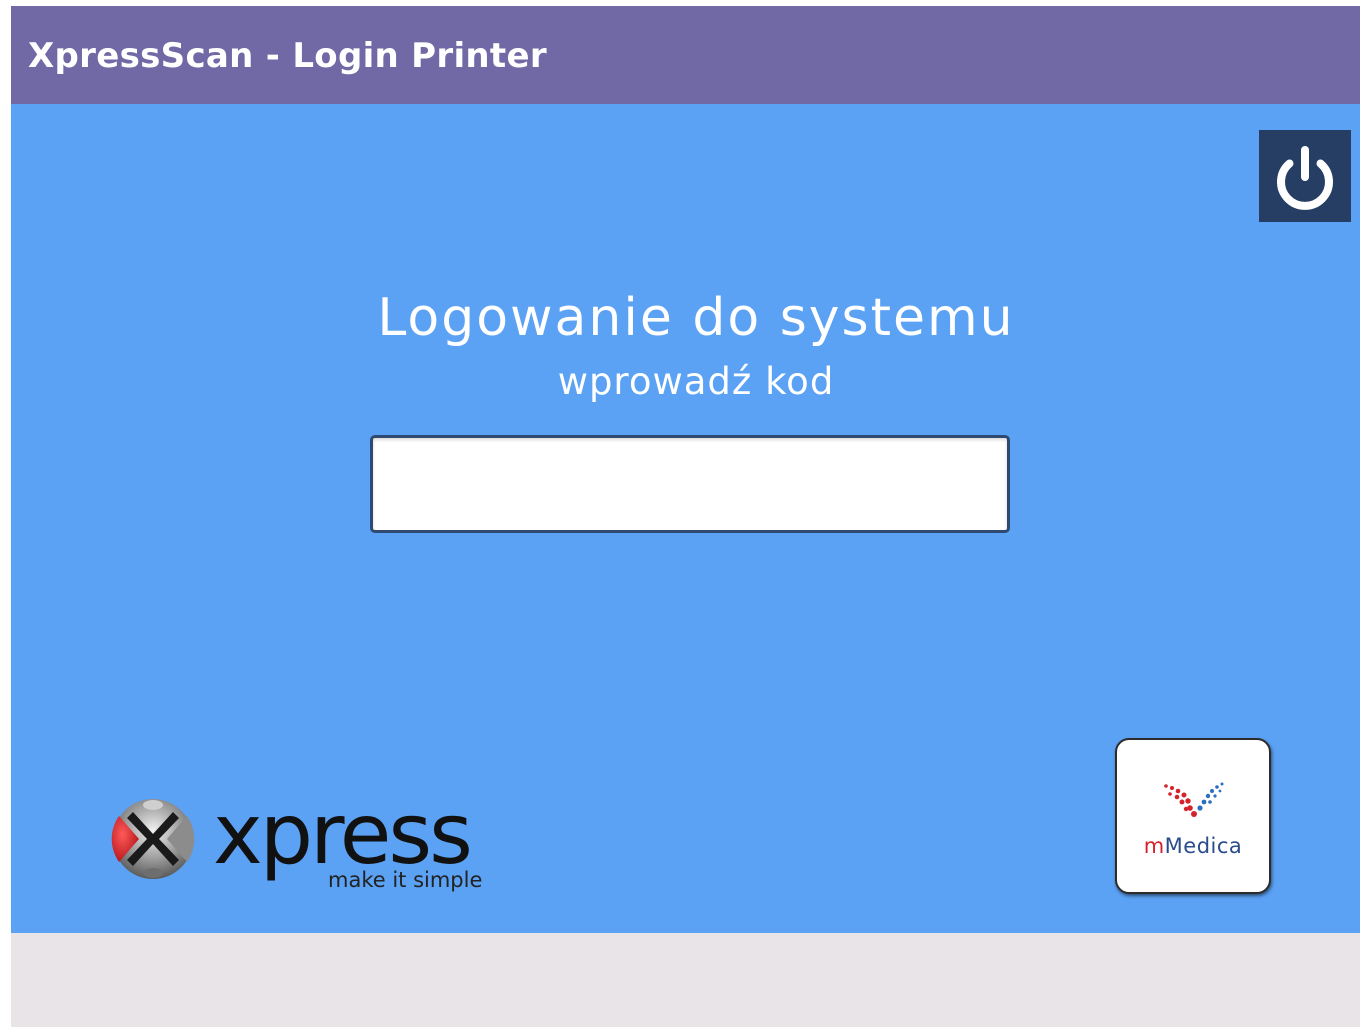  What do you see at coordinates (343, 834) in the screenshot?
I see `xpress-wordmark: xpress` at bounding box center [343, 834].